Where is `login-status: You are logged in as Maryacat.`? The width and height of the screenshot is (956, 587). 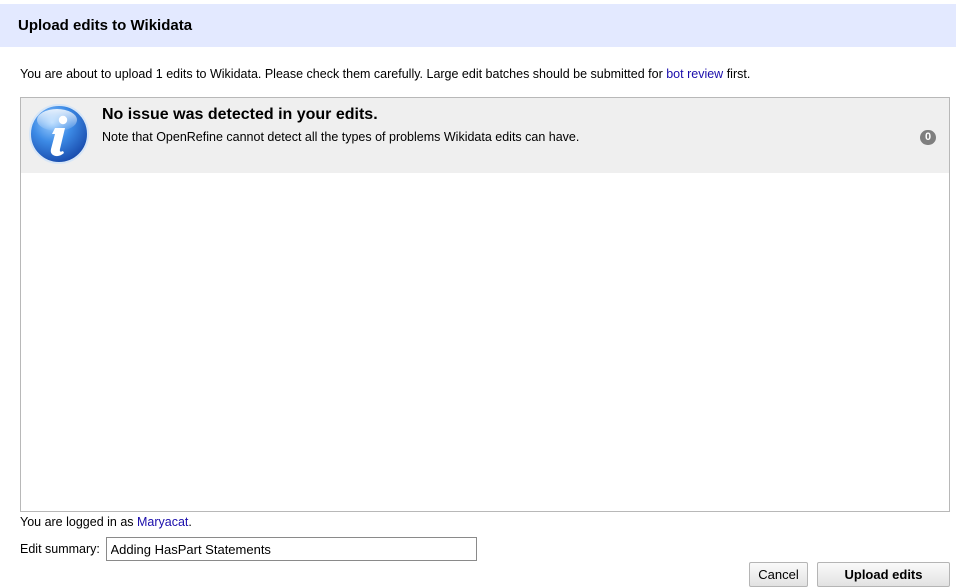
login-status: You are logged in as Maryacat. is located at coordinates (106, 522).